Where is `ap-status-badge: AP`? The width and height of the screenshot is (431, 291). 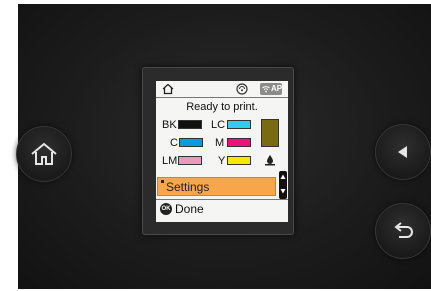
ap-status-badge: AP is located at coordinates (271, 89).